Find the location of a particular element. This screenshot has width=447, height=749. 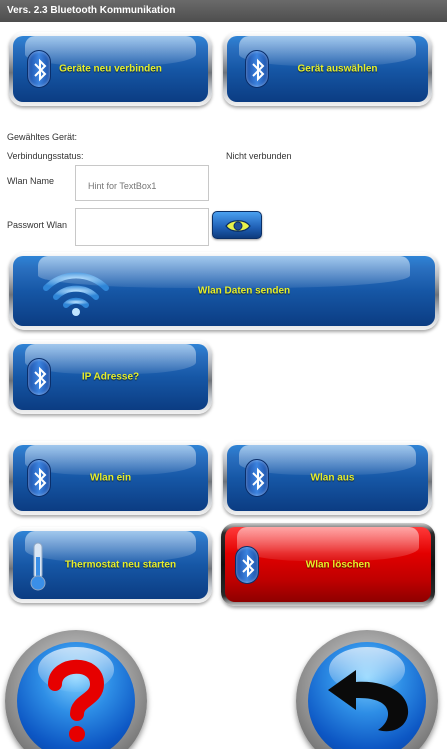

wifi-name-input is located at coordinates (142, 183).